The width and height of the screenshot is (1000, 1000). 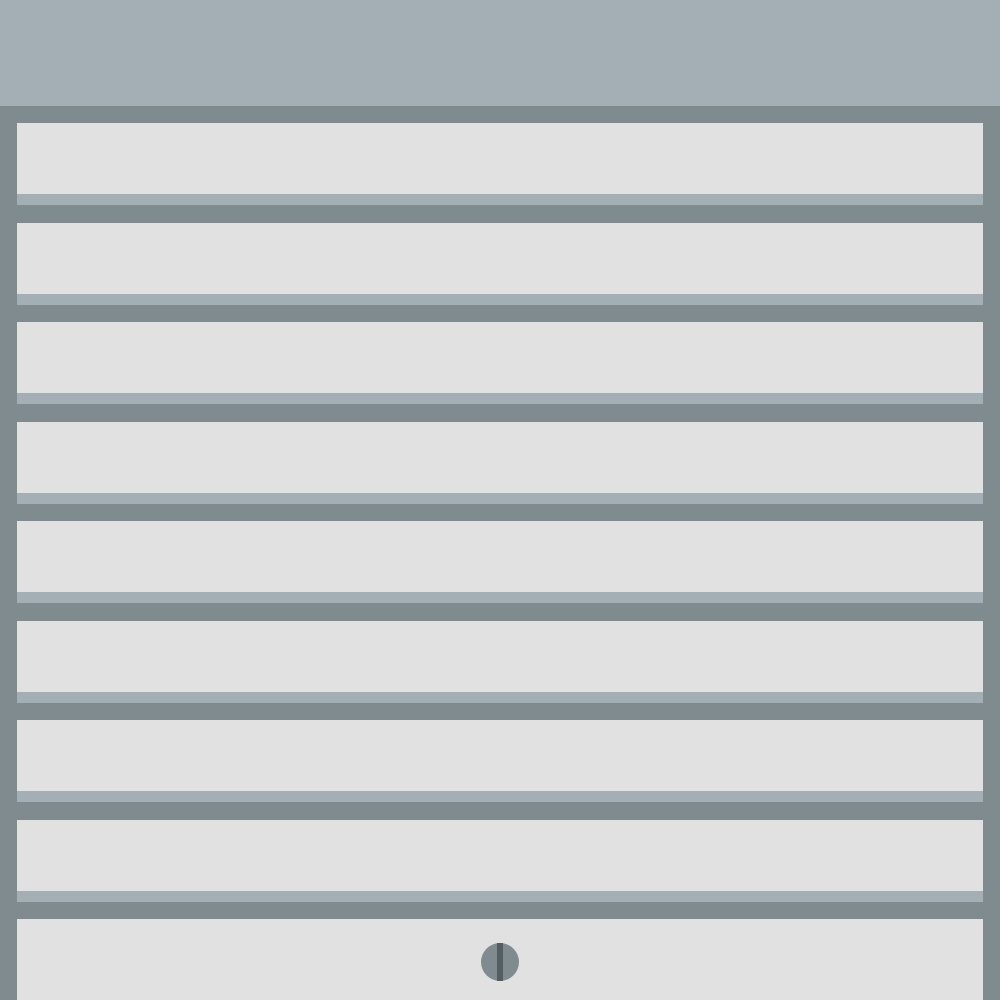 What do you see at coordinates (500, 53) in the screenshot?
I see `roller-housing` at bounding box center [500, 53].